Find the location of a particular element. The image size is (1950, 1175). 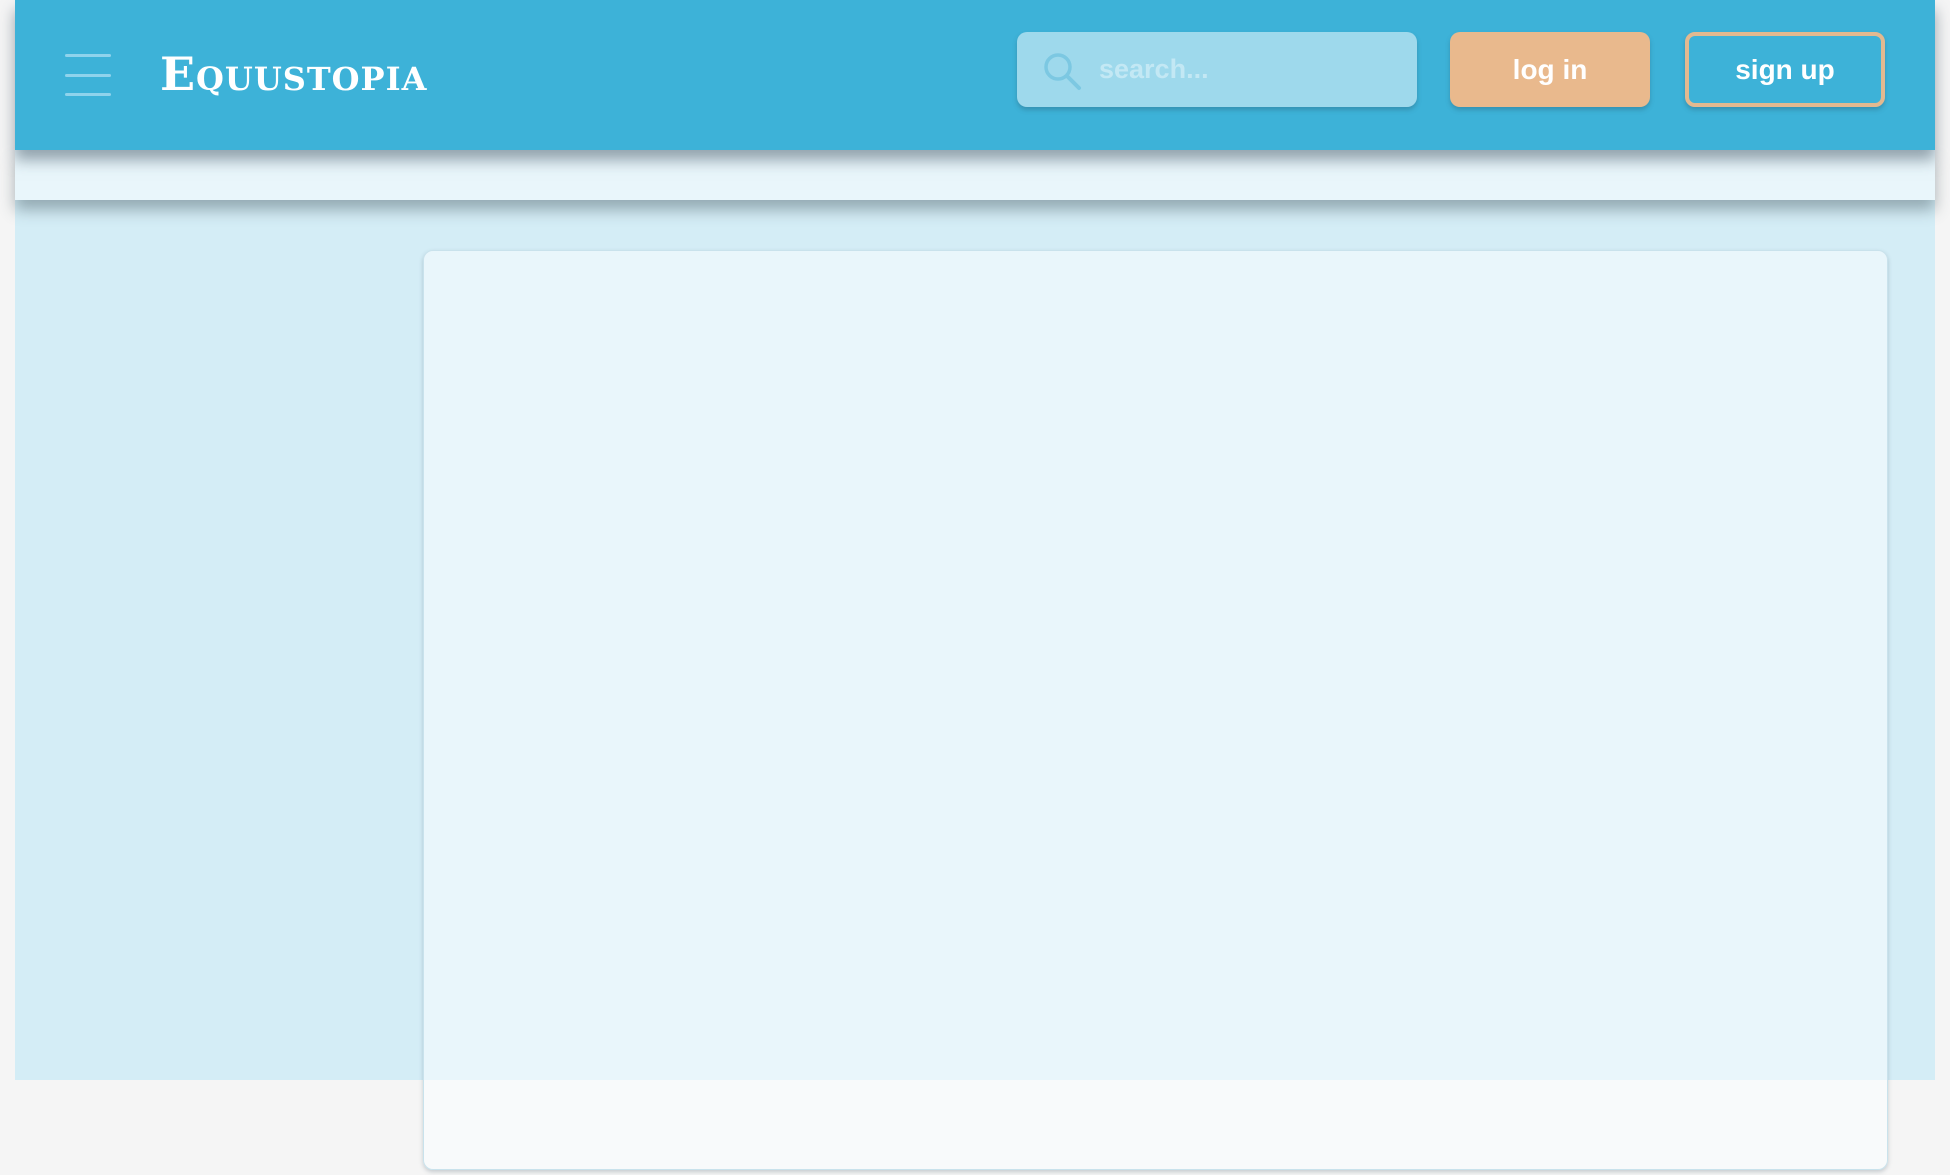

search-icon is located at coordinates (1062, 71).